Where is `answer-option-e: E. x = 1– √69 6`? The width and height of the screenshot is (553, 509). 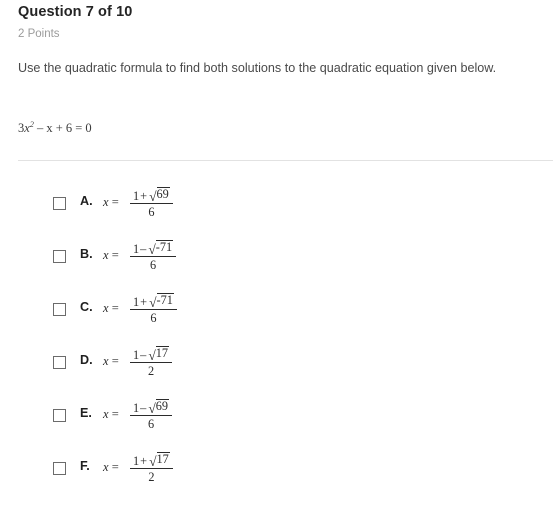
answer-option-e: E. x = 1– √69 6 is located at coordinates (276, 424).